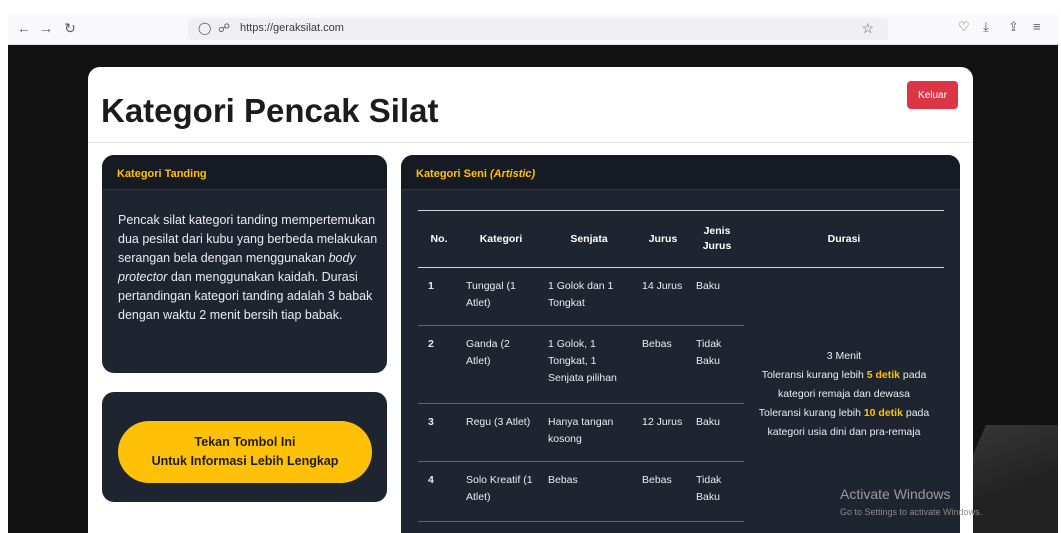 Image resolution: width=1061 pixels, height=533 pixels. What do you see at coordinates (589, 296) in the screenshot?
I see `cell-senjata: 1 Golok dan 1 Tongkat` at bounding box center [589, 296].